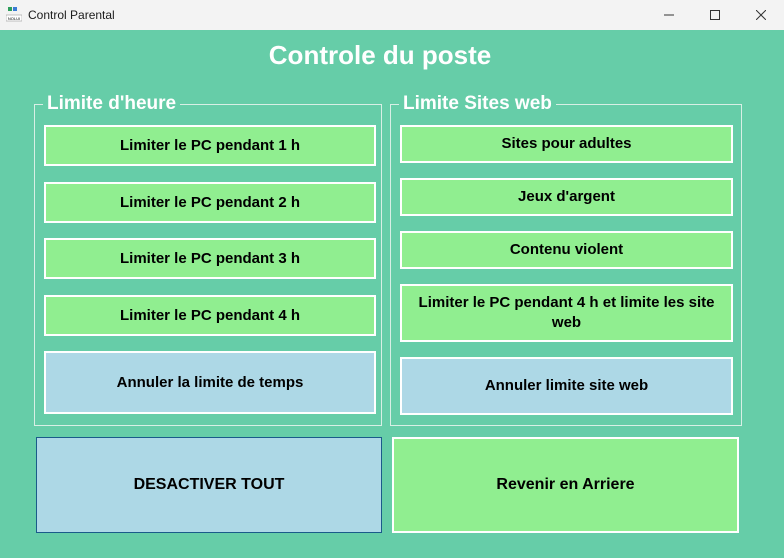 This screenshot has width=784, height=558. What do you see at coordinates (210, 145) in the screenshot?
I see `limit-1h-button: Limiter le PC pendant 1 h` at bounding box center [210, 145].